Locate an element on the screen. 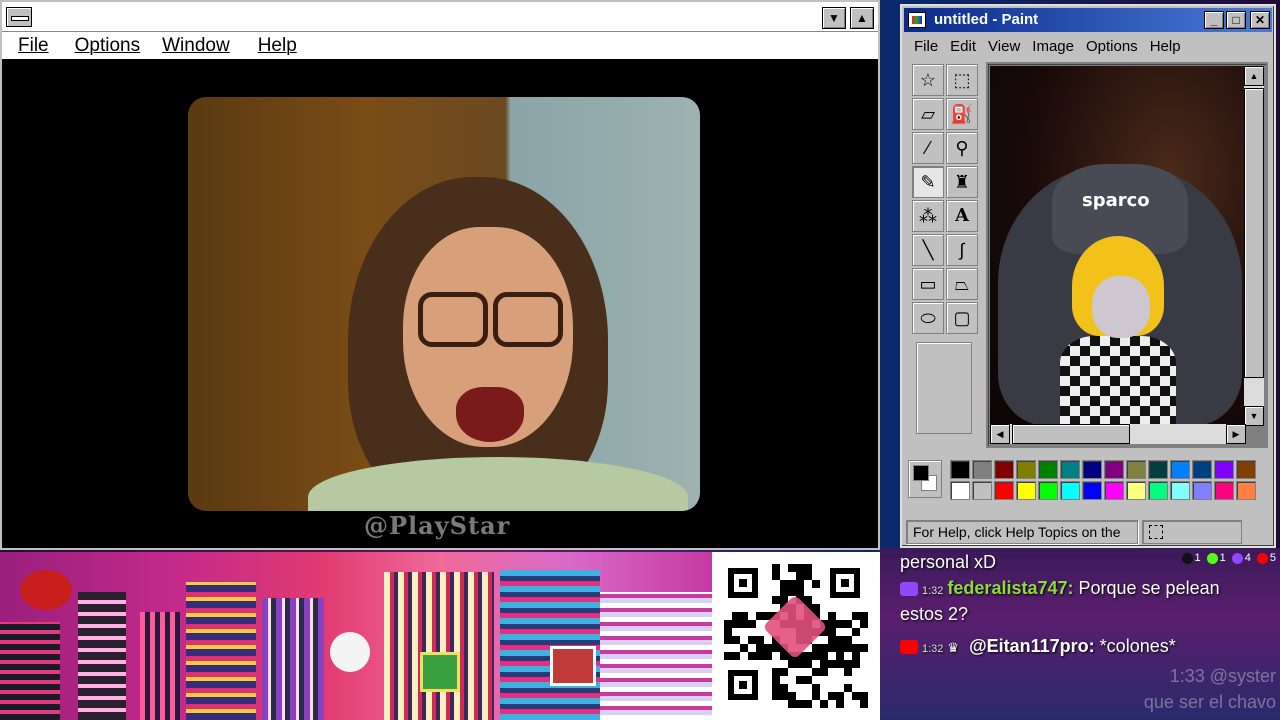 This screenshot has height=720, width=1280. scroll-left-icon: ◀ is located at coordinates (1000, 434).